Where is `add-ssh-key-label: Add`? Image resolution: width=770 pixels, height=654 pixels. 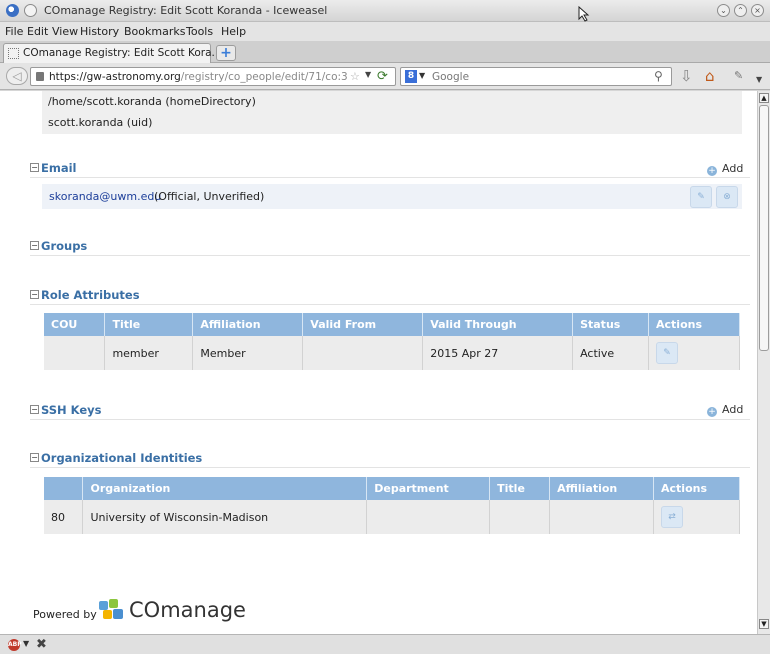
add-ssh-key-label: Add is located at coordinates (733, 409).